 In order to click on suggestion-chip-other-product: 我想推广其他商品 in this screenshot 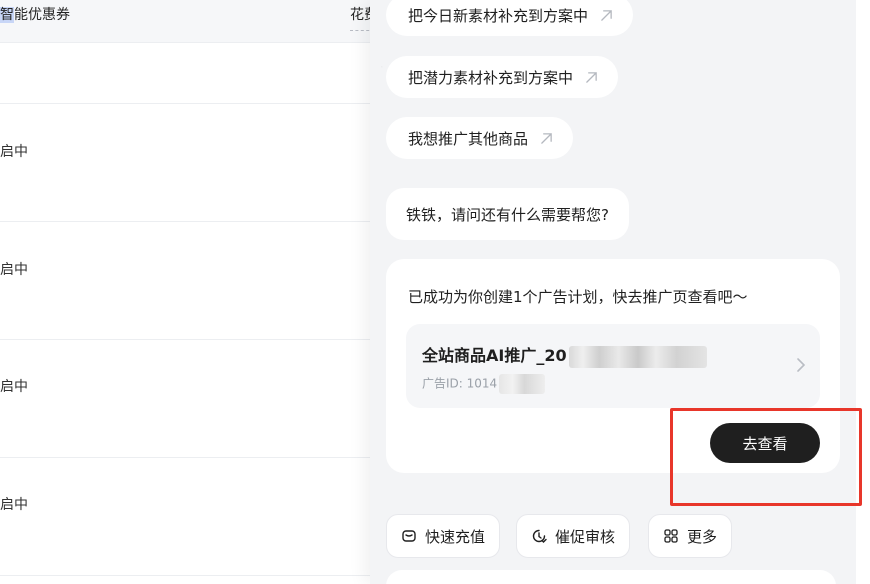, I will do `click(480, 138)`.